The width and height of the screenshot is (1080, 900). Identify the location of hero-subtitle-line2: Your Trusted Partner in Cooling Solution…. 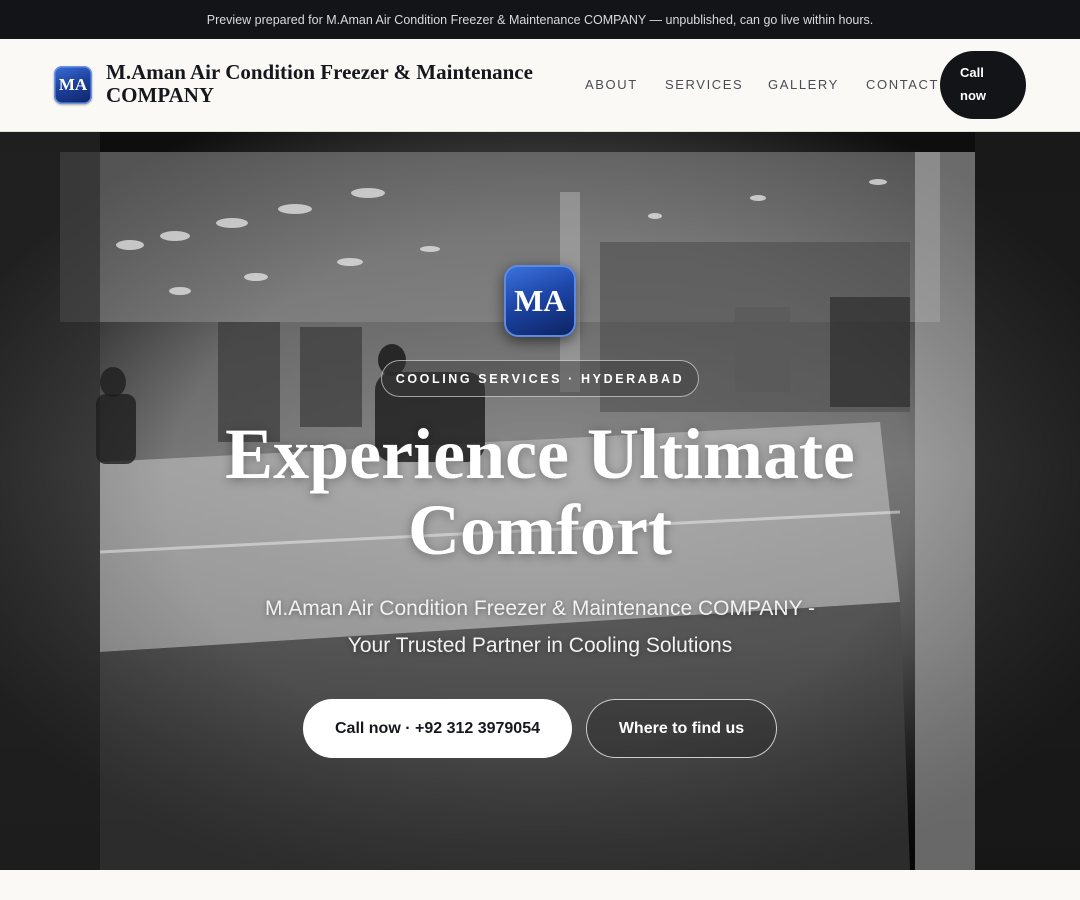
(540, 645).